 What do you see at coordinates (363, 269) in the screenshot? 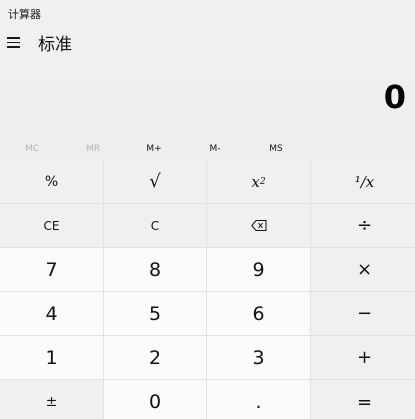
I see `multiply-button: ×` at bounding box center [363, 269].